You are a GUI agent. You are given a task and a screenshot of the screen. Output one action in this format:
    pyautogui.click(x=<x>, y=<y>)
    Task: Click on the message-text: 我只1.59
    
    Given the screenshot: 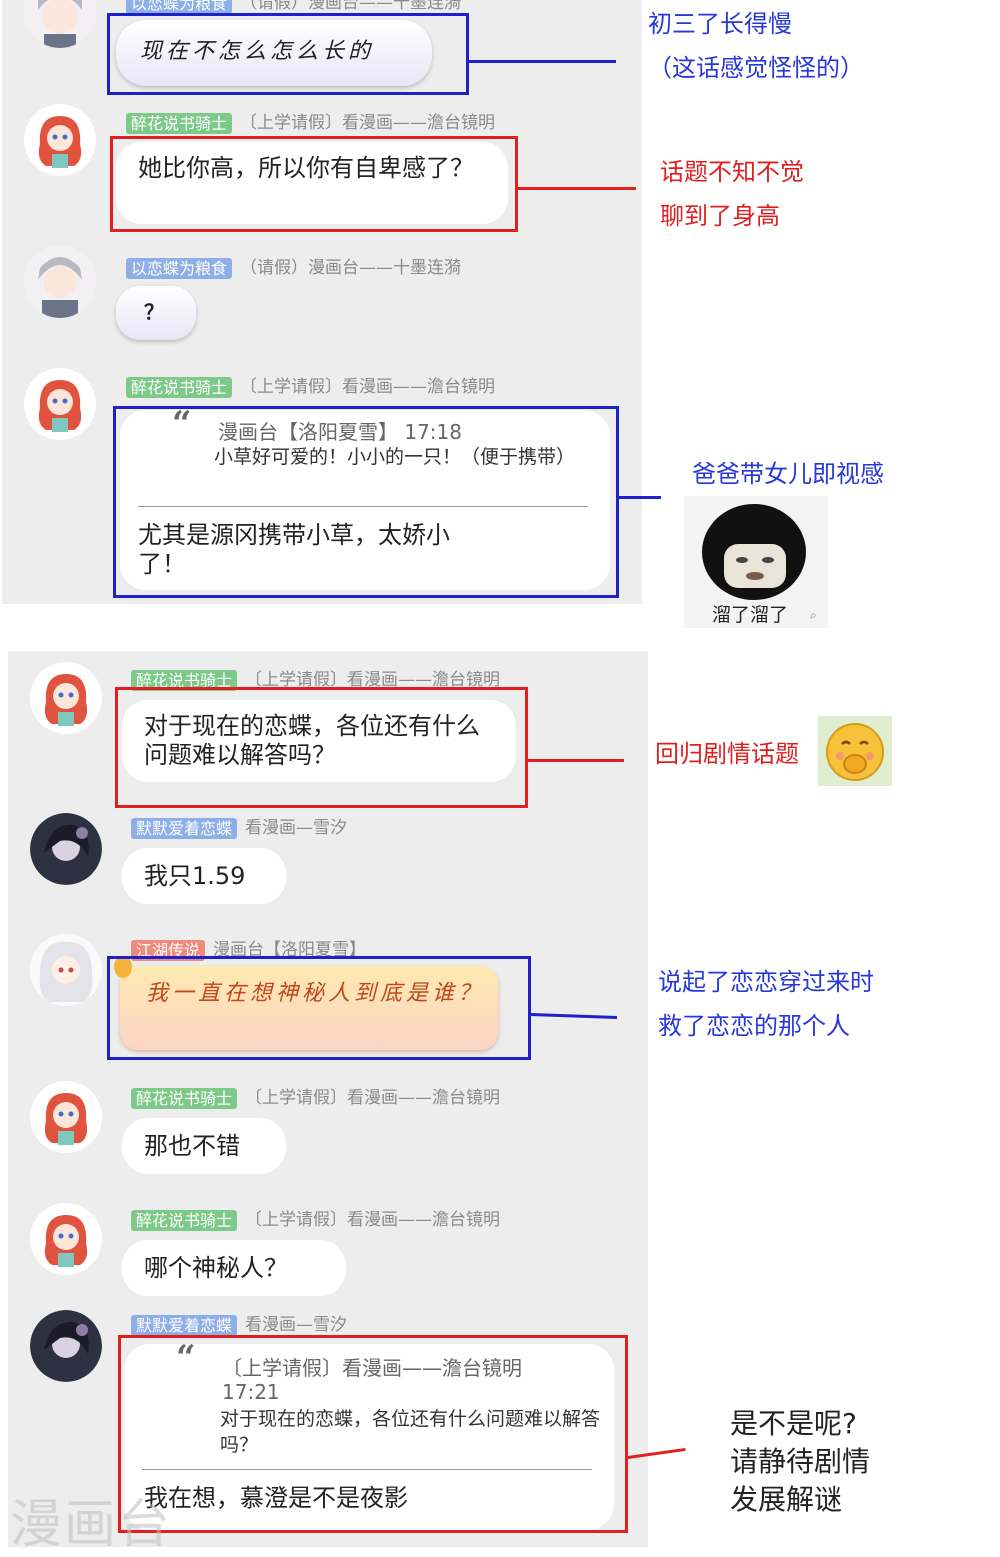 What is the action you would take?
    pyautogui.click(x=195, y=876)
    